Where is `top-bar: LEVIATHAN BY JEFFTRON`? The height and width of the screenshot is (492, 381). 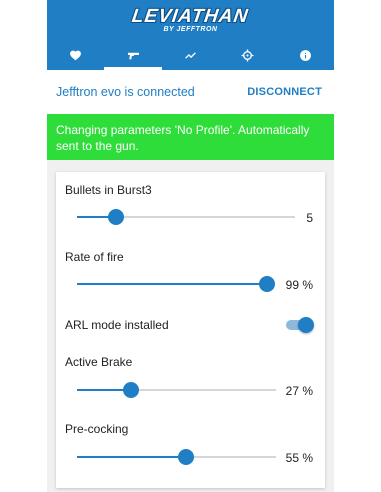 top-bar: LEVIATHAN BY JEFFTRON is located at coordinates (190, 35).